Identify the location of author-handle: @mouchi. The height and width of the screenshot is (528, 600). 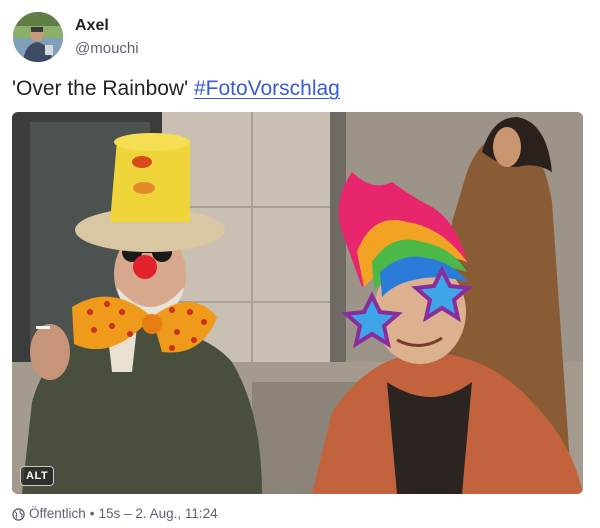
(107, 49).